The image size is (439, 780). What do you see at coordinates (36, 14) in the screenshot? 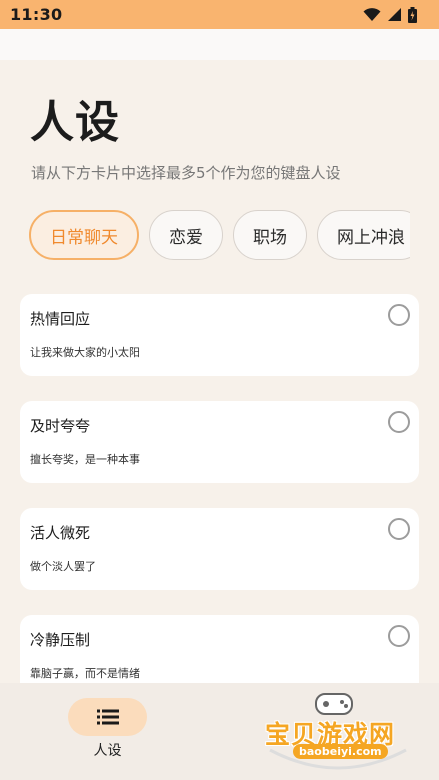
I see `status-time: 11:30` at bounding box center [36, 14].